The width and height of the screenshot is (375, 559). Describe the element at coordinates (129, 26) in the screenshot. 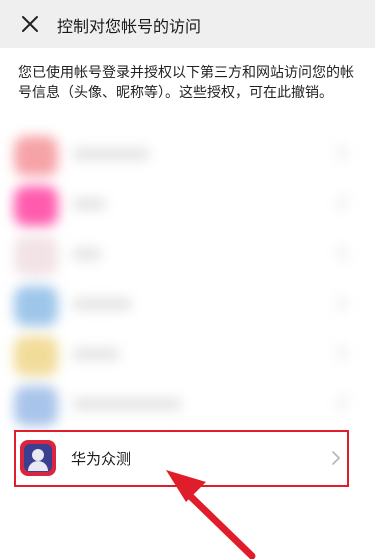

I see `page-title: 控制对您帐号的访问` at that location.